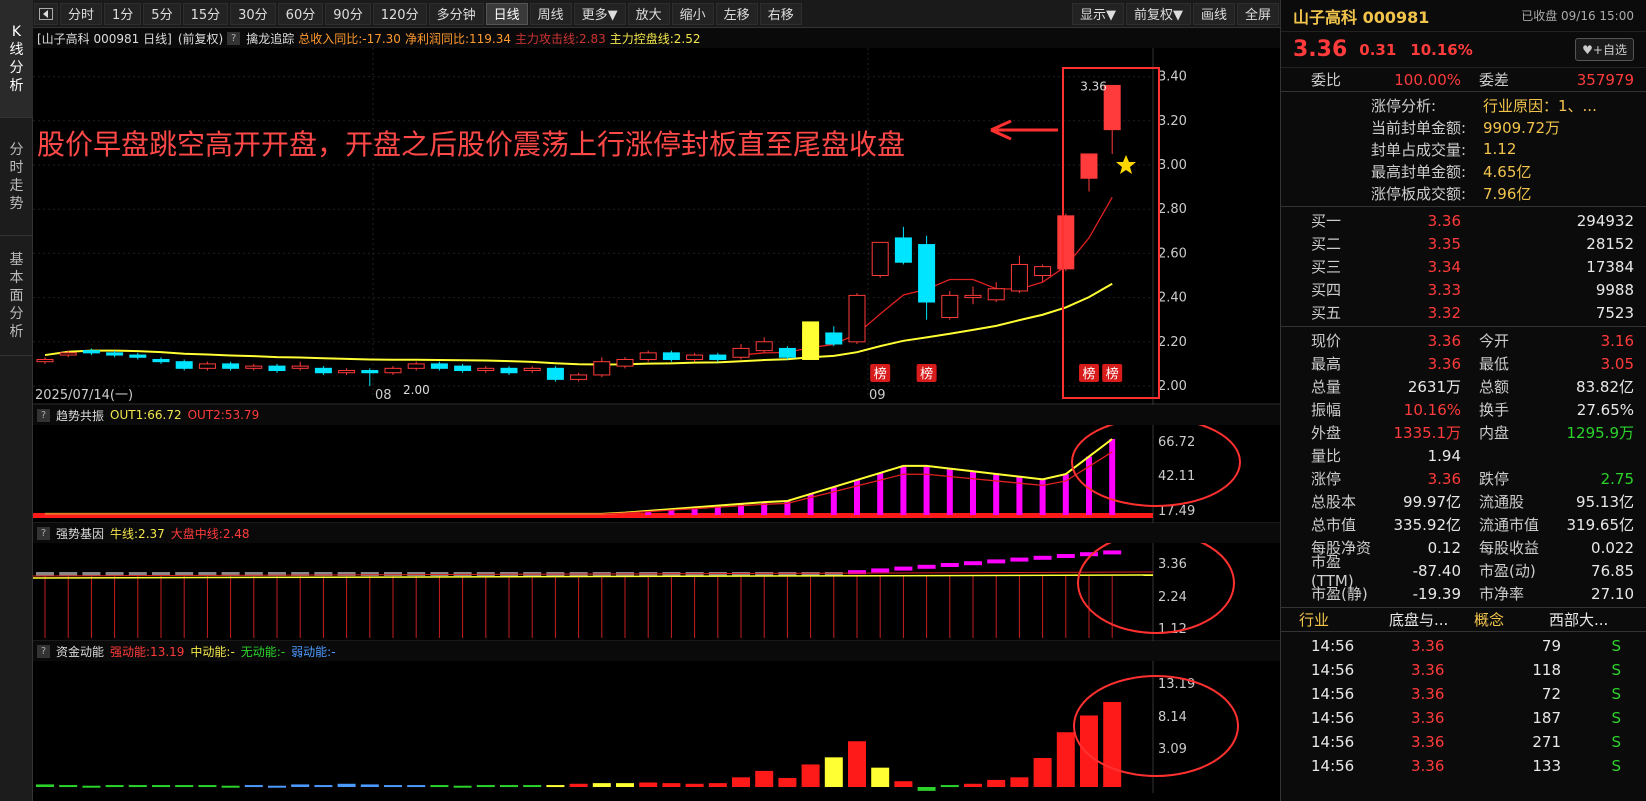 This screenshot has height=801, width=1646. What do you see at coordinates (1551, 694) in the screenshot?
I see `tick-volume: 72` at bounding box center [1551, 694].